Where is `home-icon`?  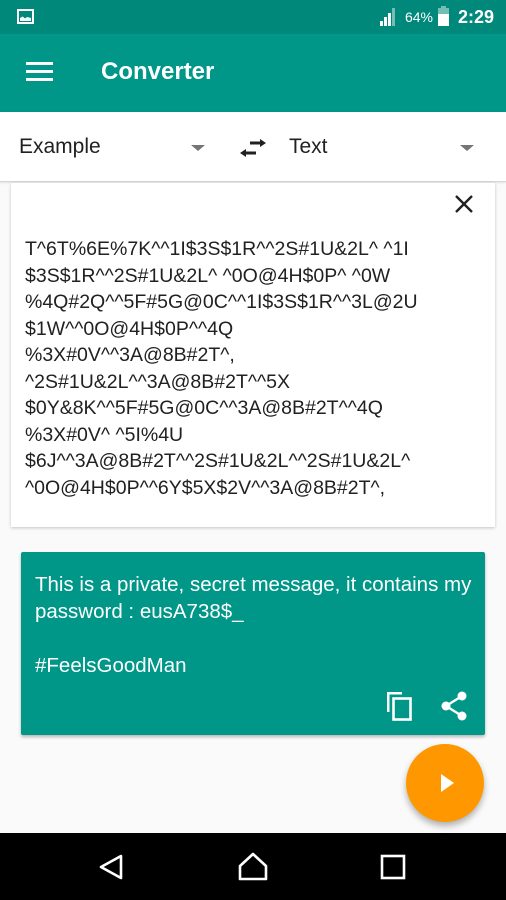 home-icon is located at coordinates (253, 867).